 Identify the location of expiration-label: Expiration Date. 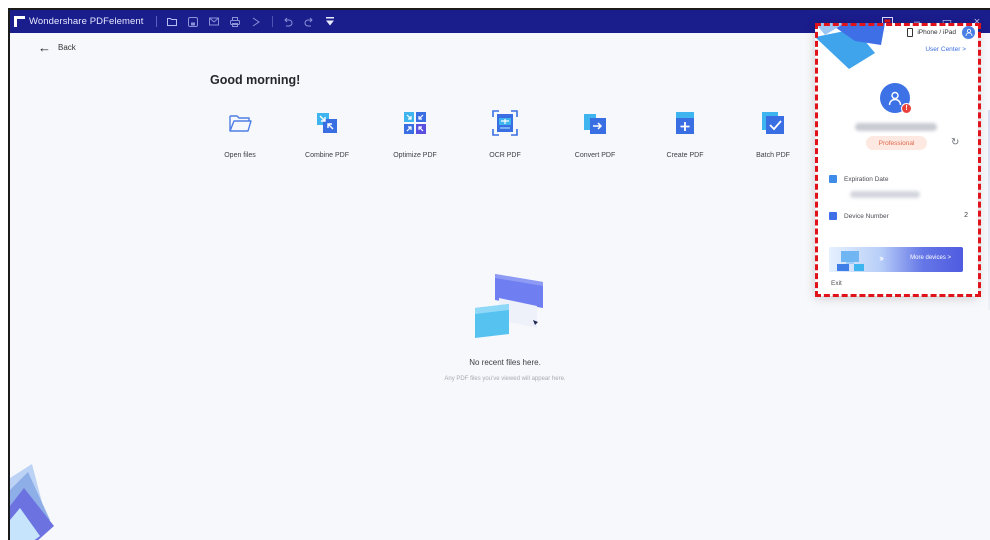
(866, 179).